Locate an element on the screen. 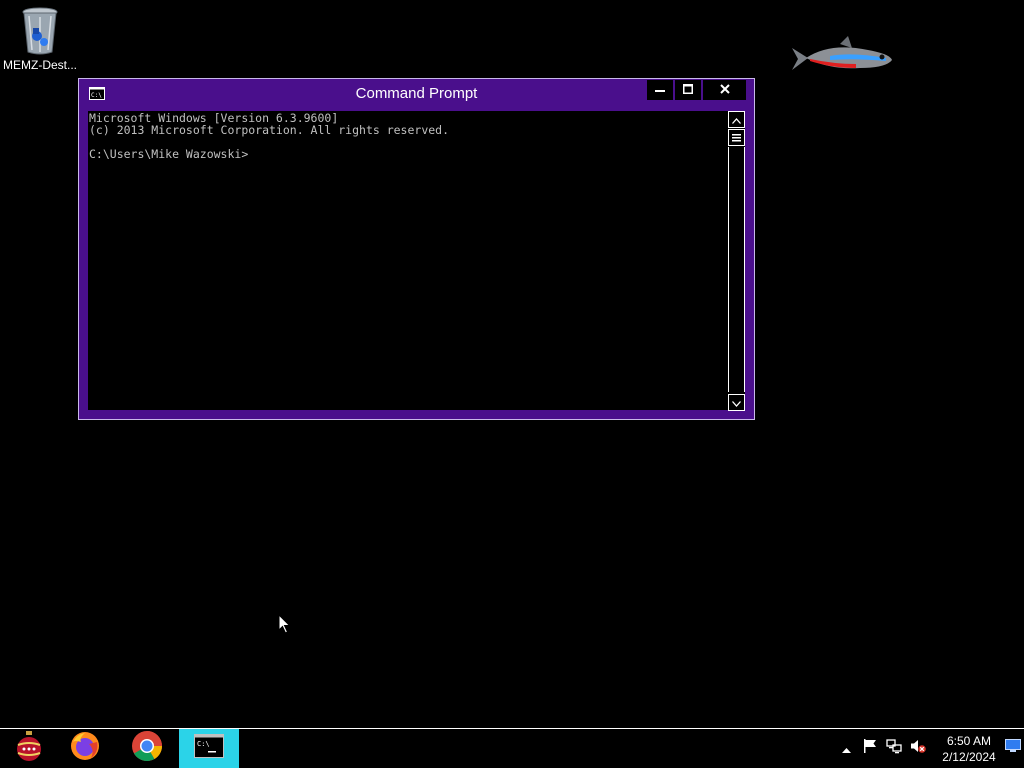  scroll-thumb is located at coordinates (736, 137).